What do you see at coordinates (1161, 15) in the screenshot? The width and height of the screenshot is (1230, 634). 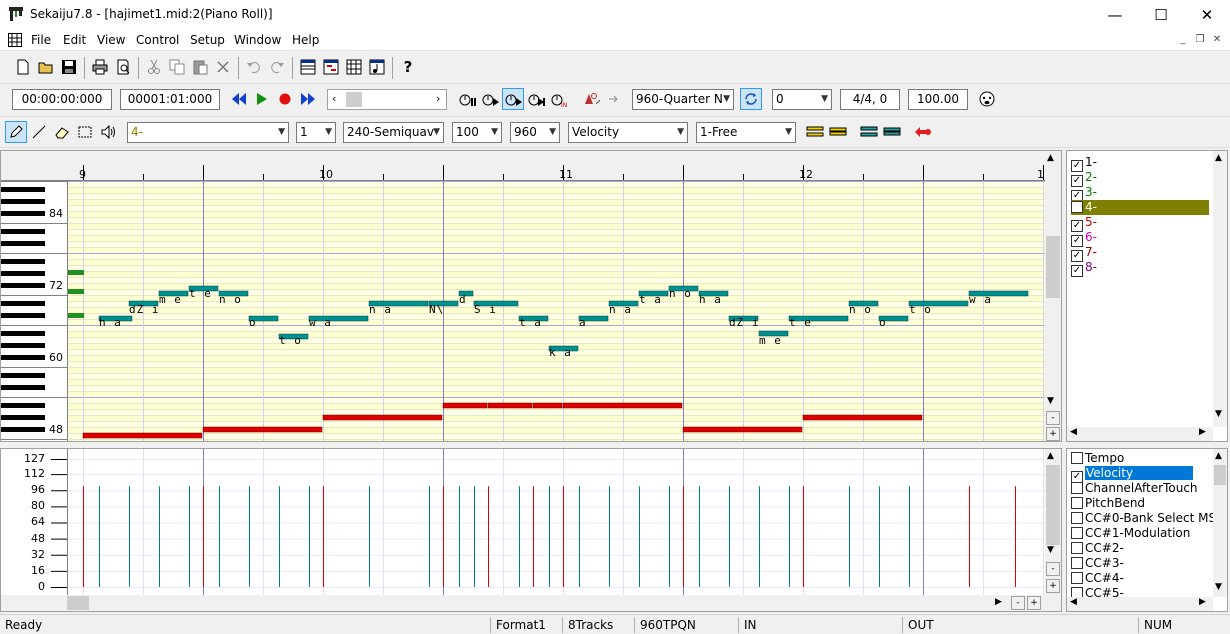 I see `maximize-icon: ☐` at bounding box center [1161, 15].